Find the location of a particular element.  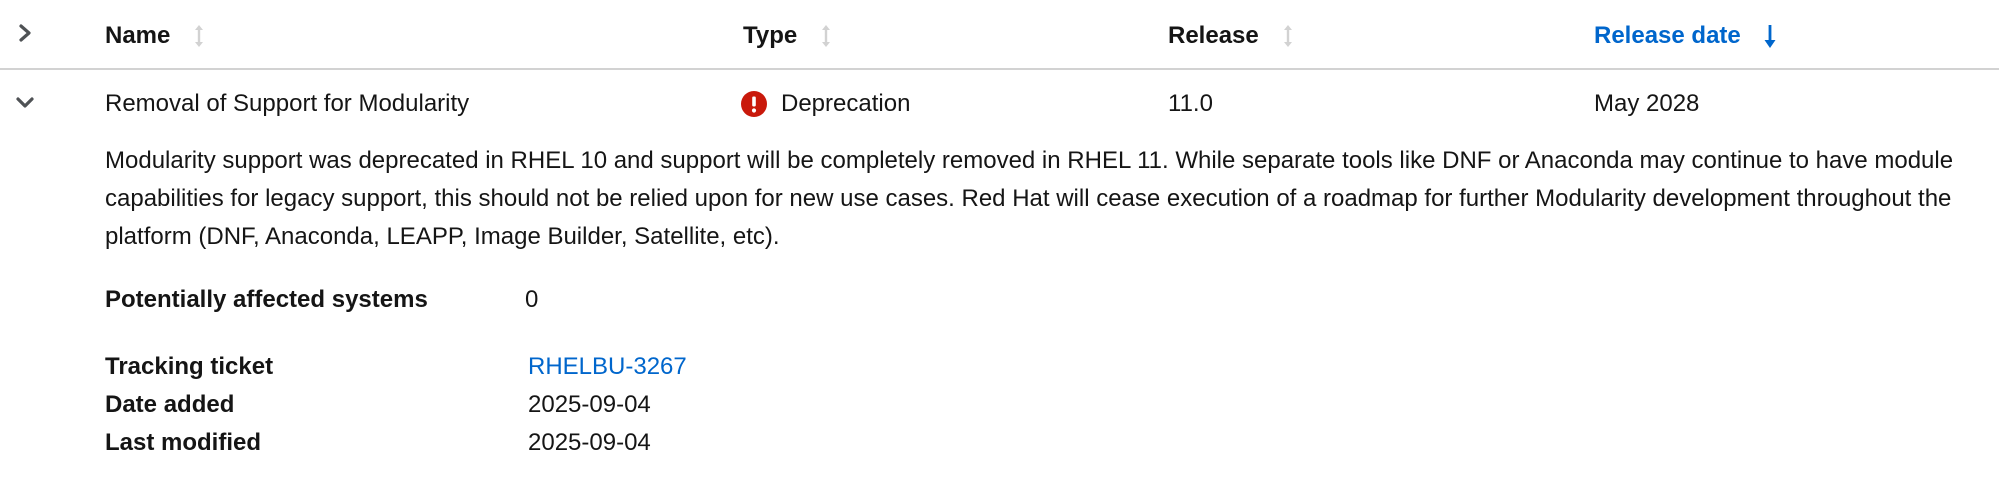

row-type-label: Deprecation is located at coordinates (846, 103).